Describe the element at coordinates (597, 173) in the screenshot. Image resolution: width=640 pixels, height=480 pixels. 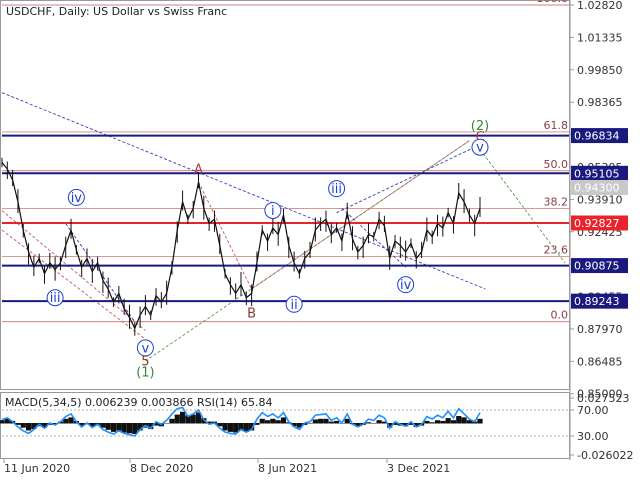
I see `key-level-label: 0.95105` at that location.